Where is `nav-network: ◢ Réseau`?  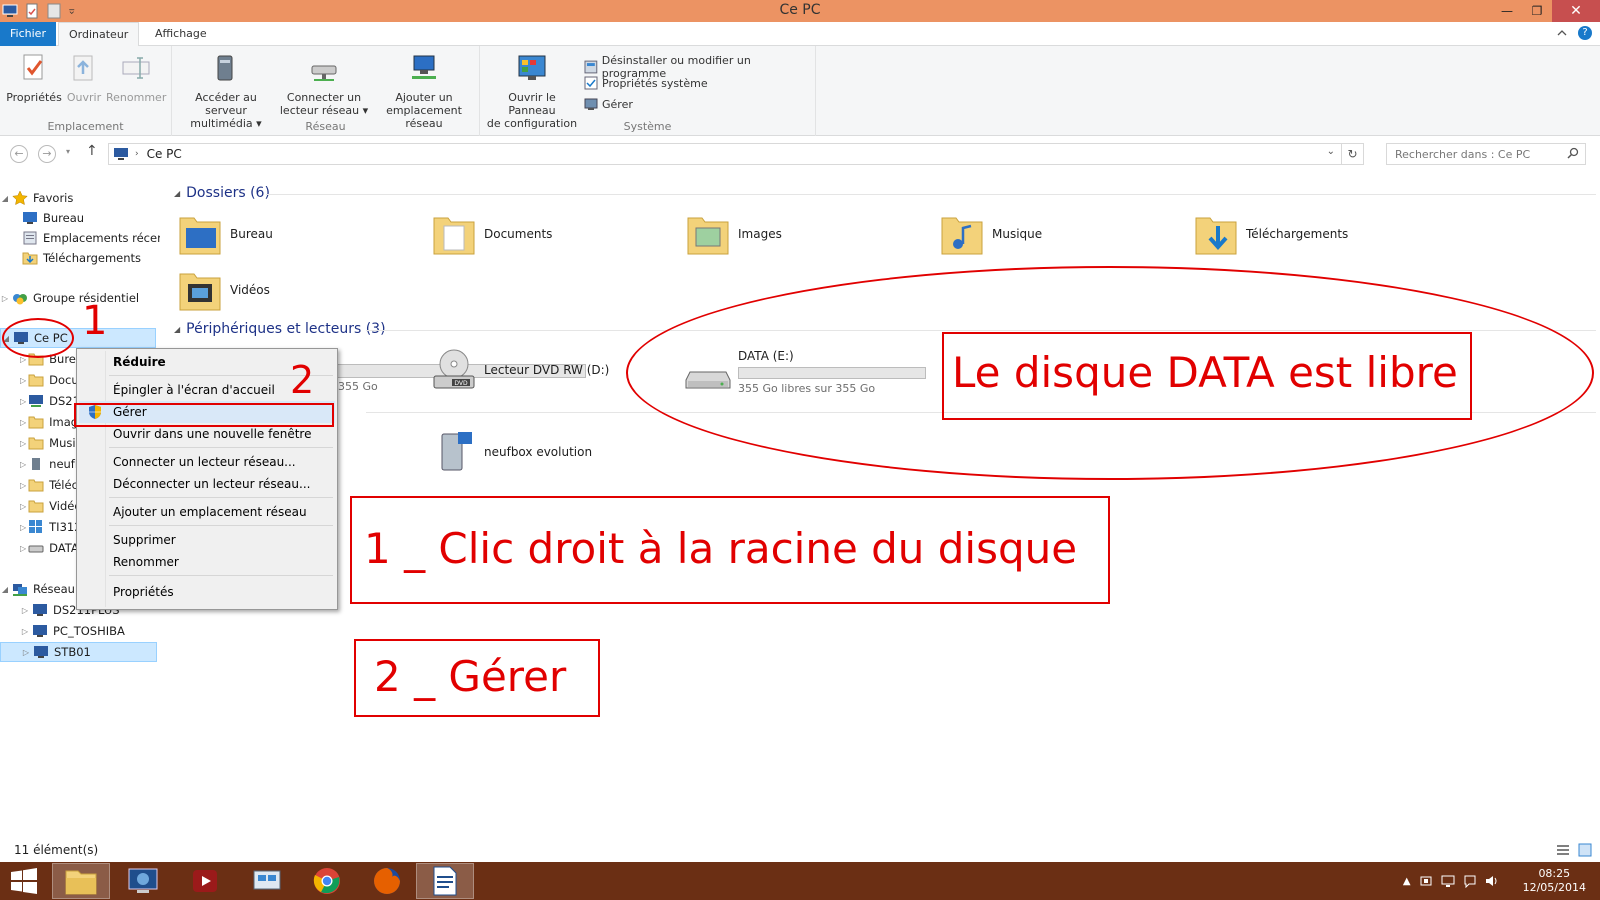
nav-network: ◢ Réseau is located at coordinates (40, 589).